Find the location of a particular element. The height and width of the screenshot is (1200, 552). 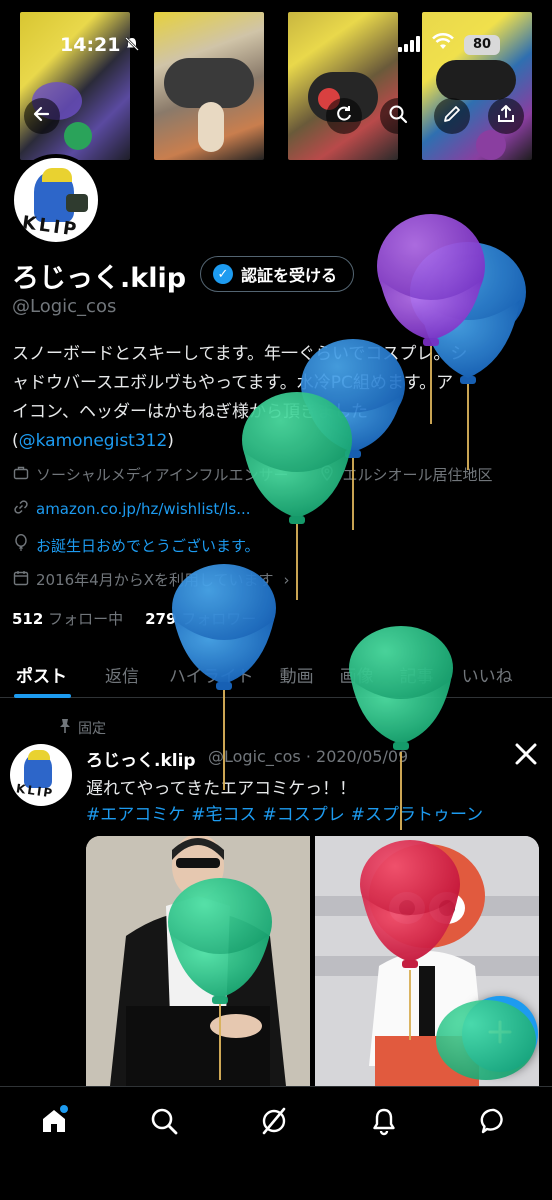

tab-replies: 返信 is located at coordinates (115, 674).